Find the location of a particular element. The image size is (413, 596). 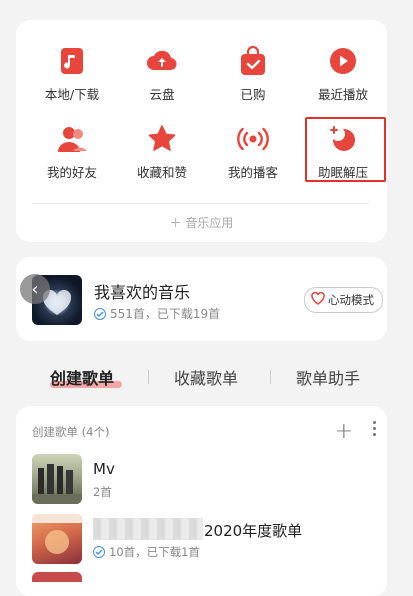

menu-item-cloud: 云盘 is located at coordinates (162, 73).